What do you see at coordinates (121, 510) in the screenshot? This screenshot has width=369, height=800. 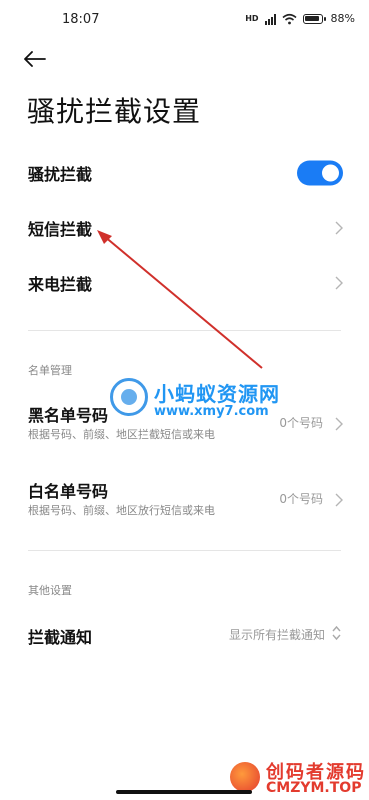 I see `whitelist-subtitle: 根据号码、前缀、地区放行短信或来电` at bounding box center [121, 510].